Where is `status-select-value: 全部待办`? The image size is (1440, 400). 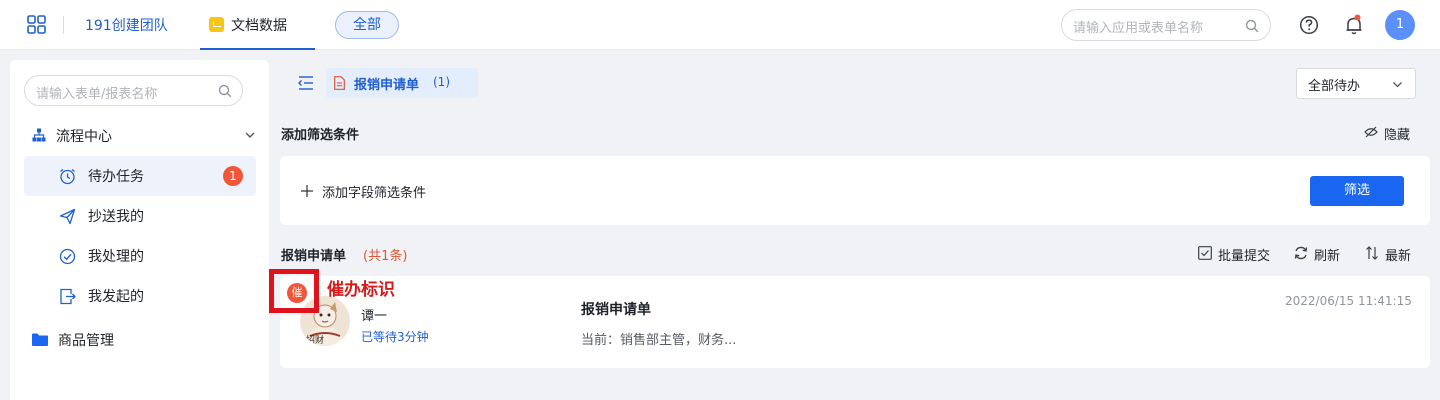 status-select-value: 全部待办 is located at coordinates (1334, 86).